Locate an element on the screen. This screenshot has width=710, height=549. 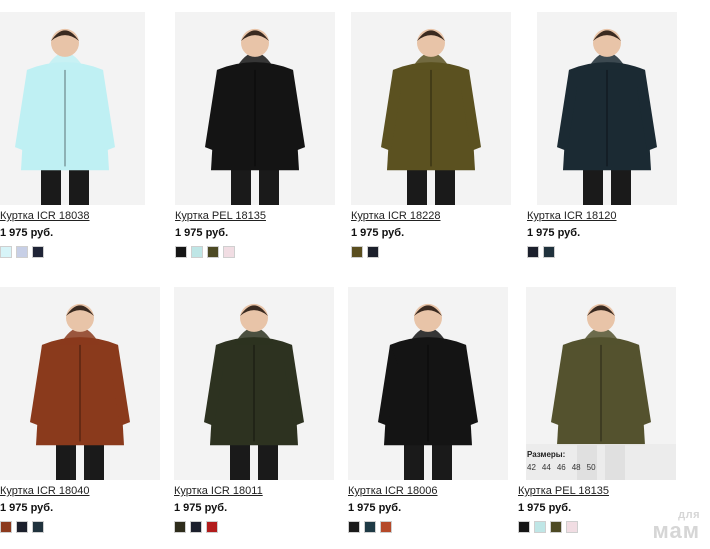
size-option: 48 is located at coordinates (576, 467).